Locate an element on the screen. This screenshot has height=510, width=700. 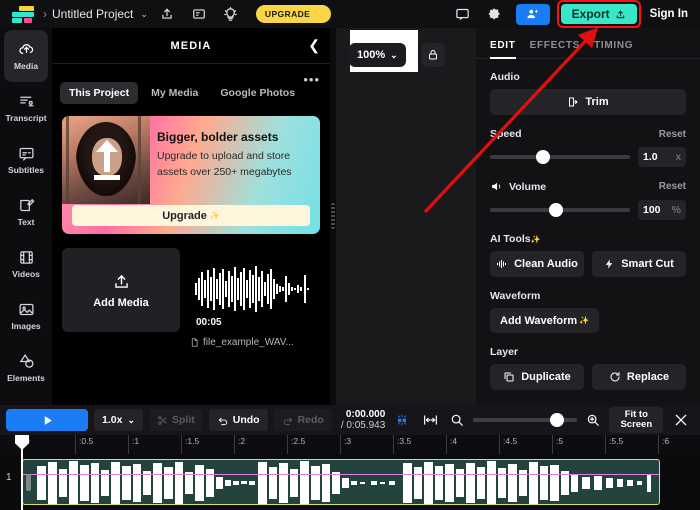
zoom-out-icon is located at coordinates (458, 420).